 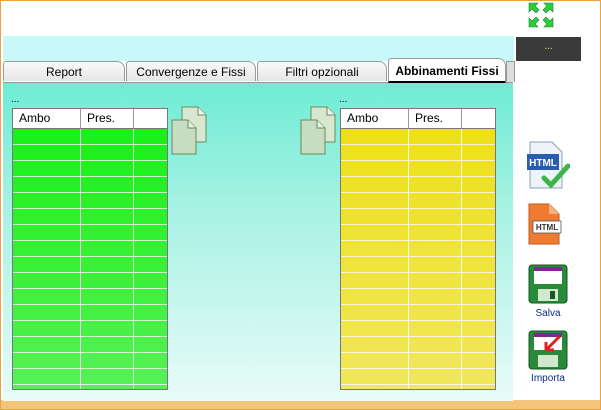 What do you see at coordinates (548, 165) in the screenshot?
I see `html-check-icon: HTML` at bounding box center [548, 165].